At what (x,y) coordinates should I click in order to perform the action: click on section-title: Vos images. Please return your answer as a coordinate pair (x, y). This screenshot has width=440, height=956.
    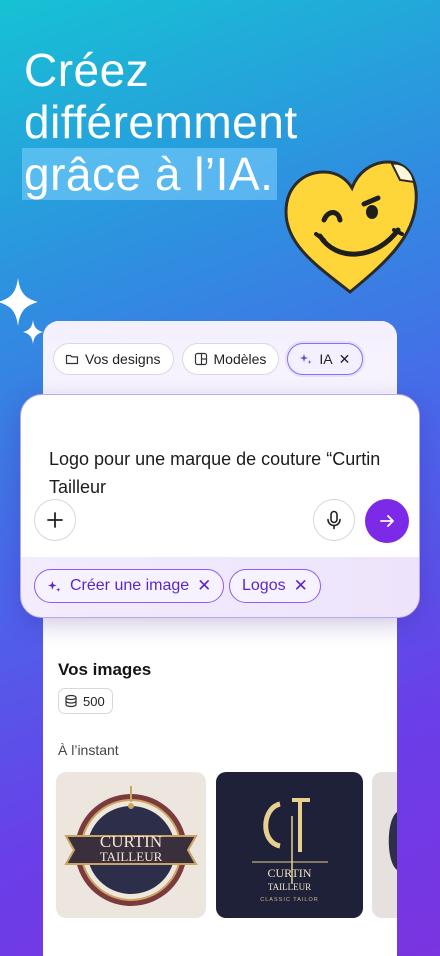
    Looking at the image, I should click on (105, 669).